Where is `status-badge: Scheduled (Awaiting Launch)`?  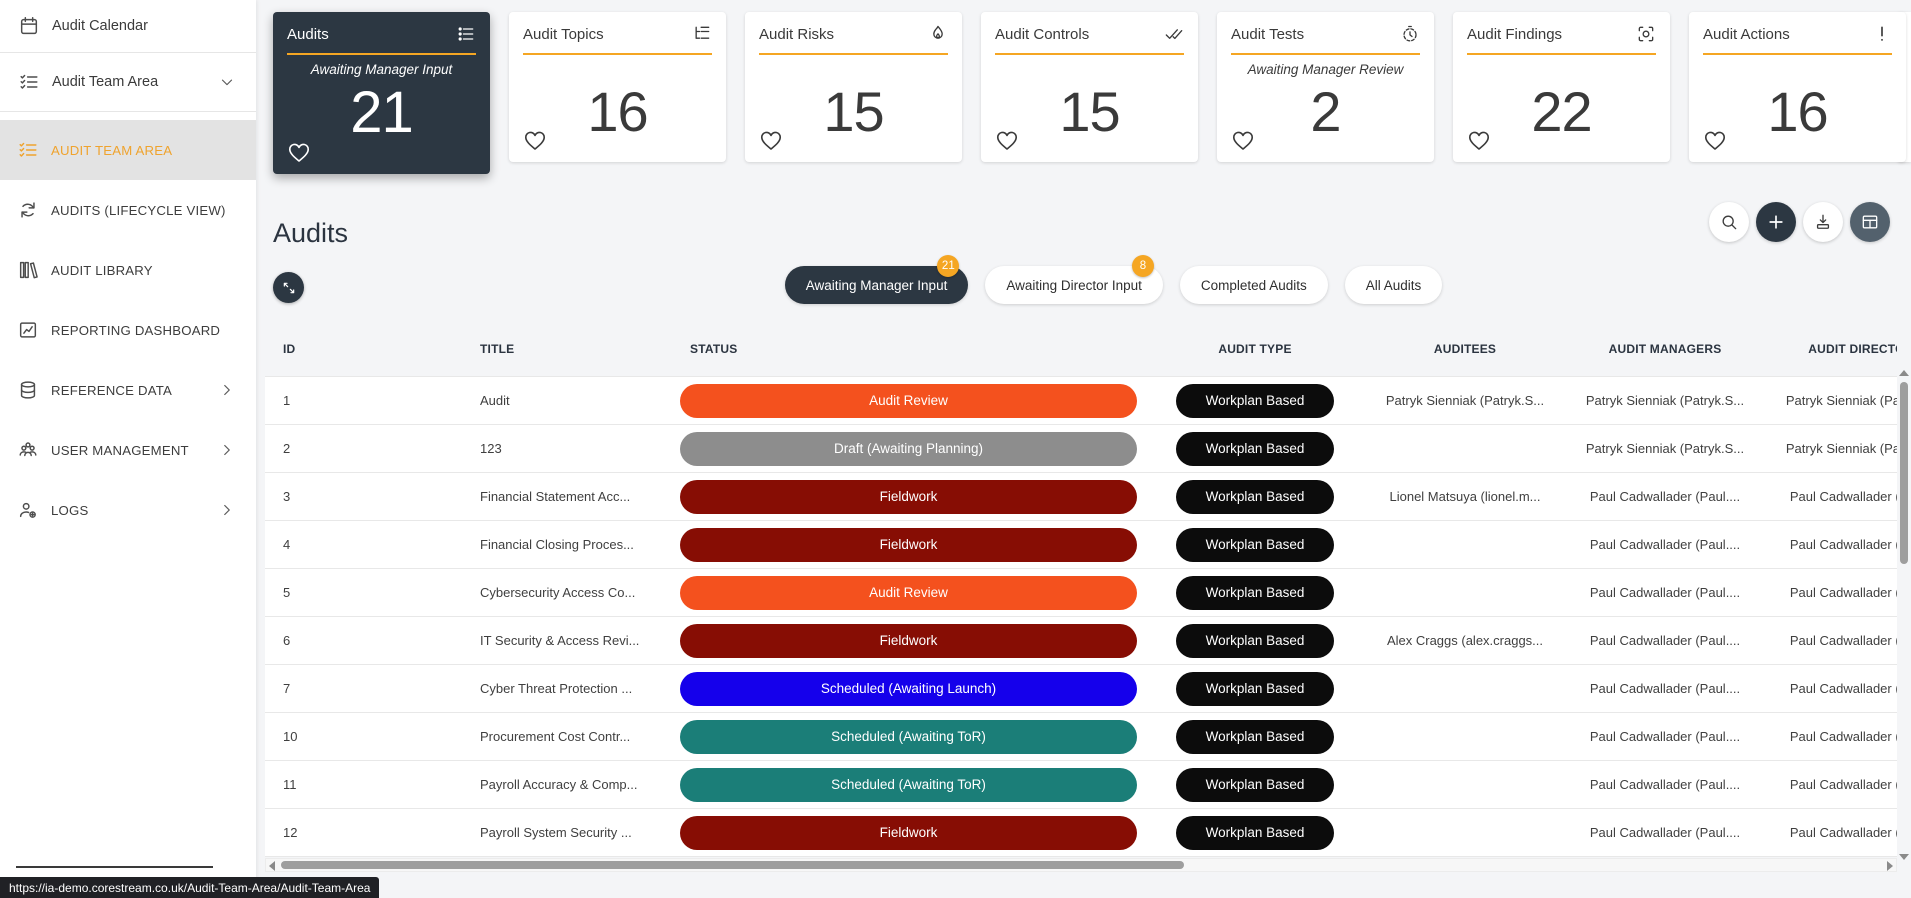
status-badge: Scheduled (Awaiting Launch) is located at coordinates (908, 688).